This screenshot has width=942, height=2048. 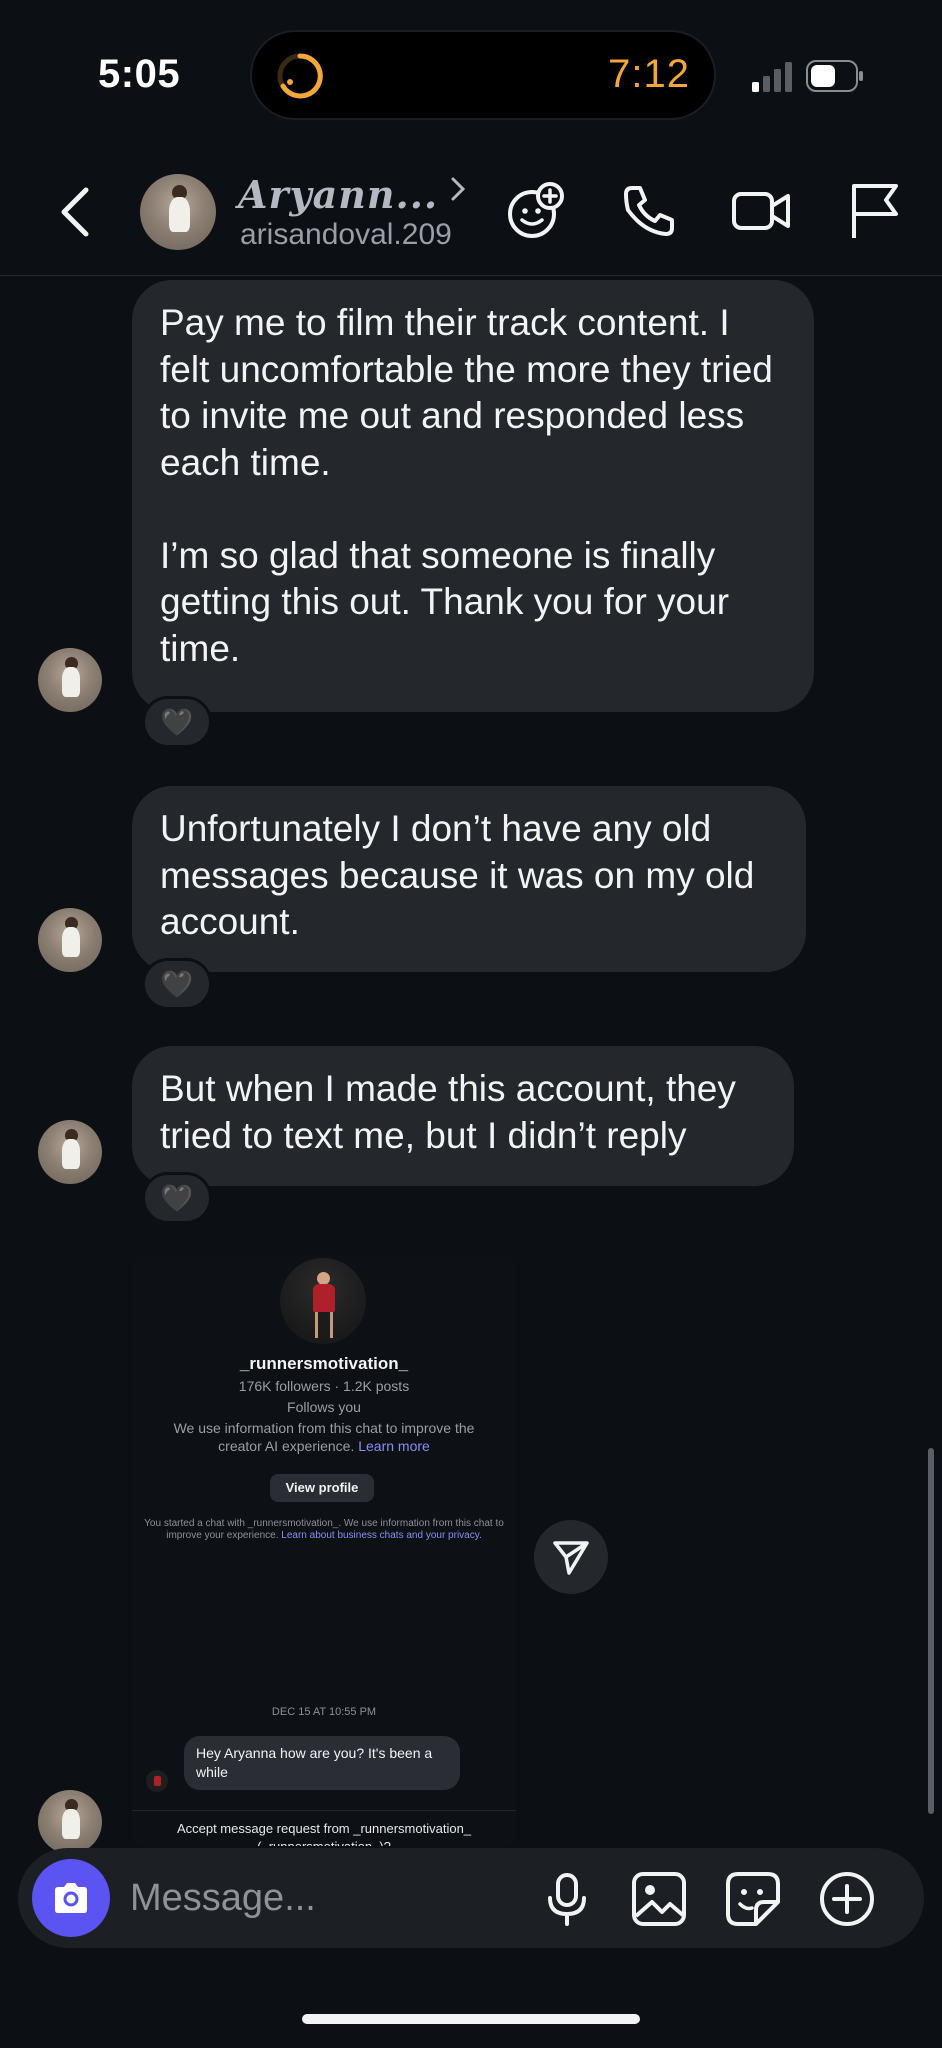 I want to click on message-input, so click(x=280, y=1898).